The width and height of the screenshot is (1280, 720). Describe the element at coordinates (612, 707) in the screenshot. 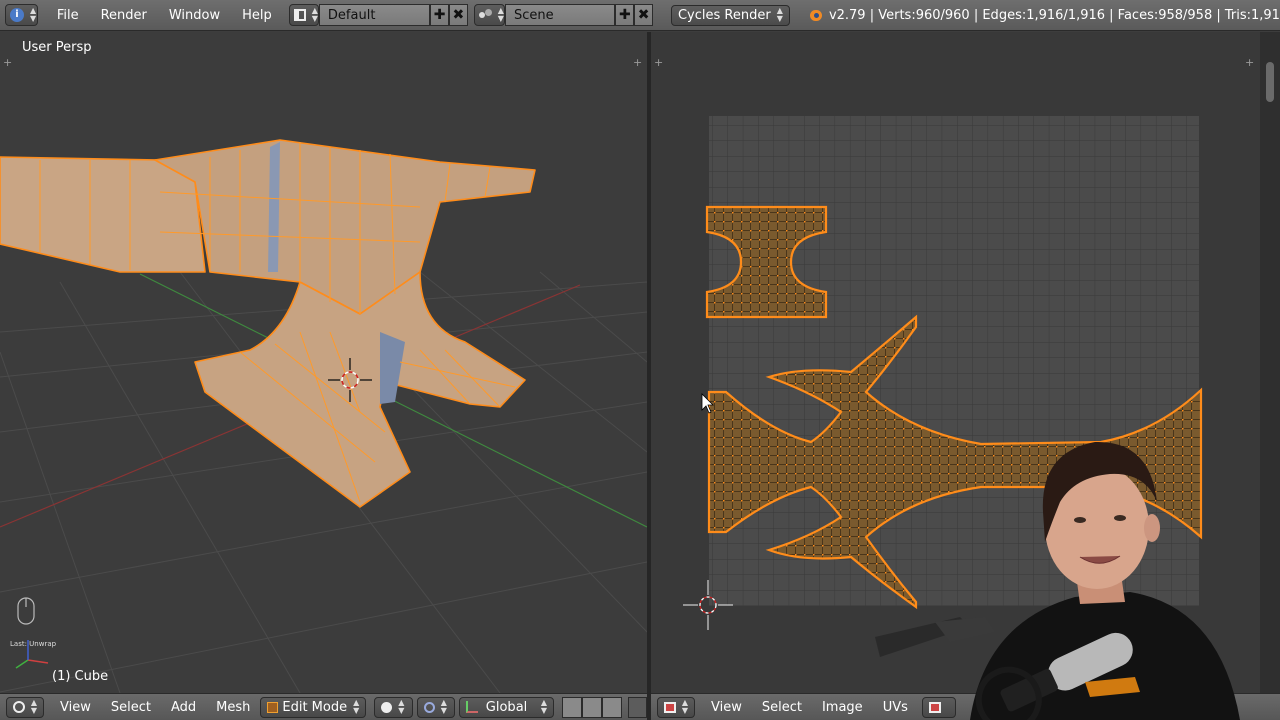

I see `face-select-icon` at that location.